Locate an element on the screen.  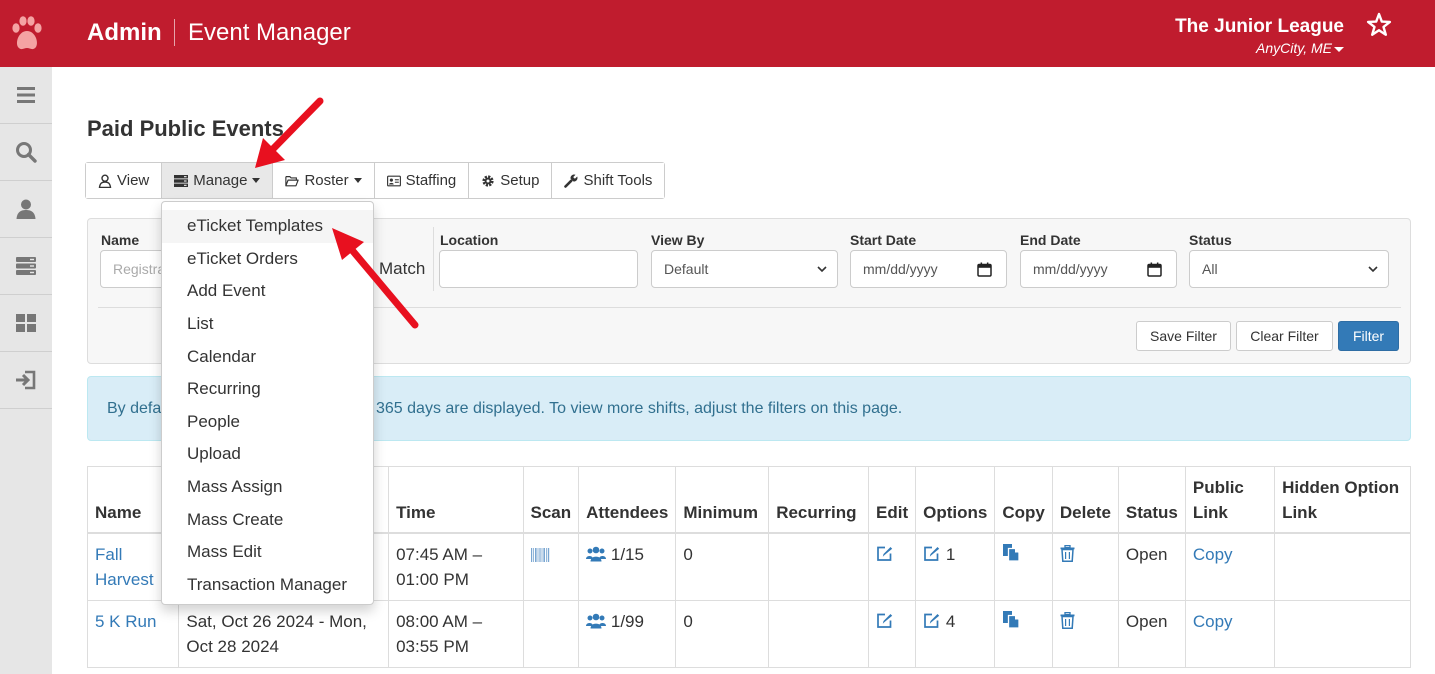
sidebar-item-menu is located at coordinates (26, 95).